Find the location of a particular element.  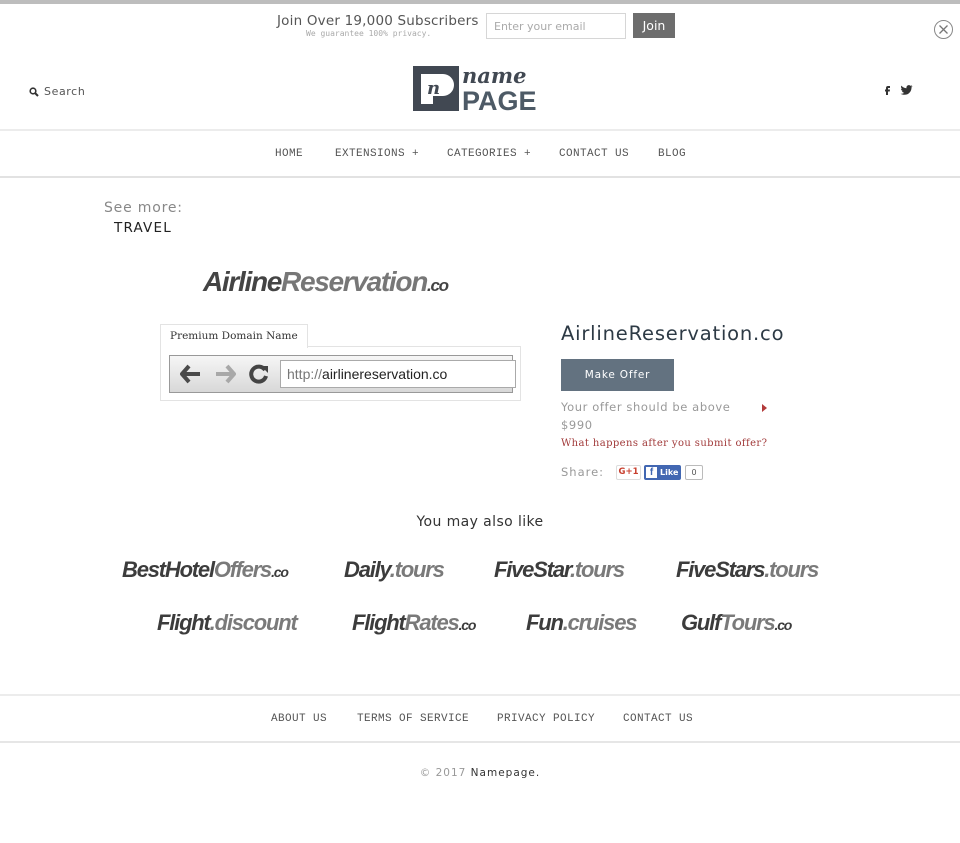

search-button: Search is located at coordinates (57, 91).